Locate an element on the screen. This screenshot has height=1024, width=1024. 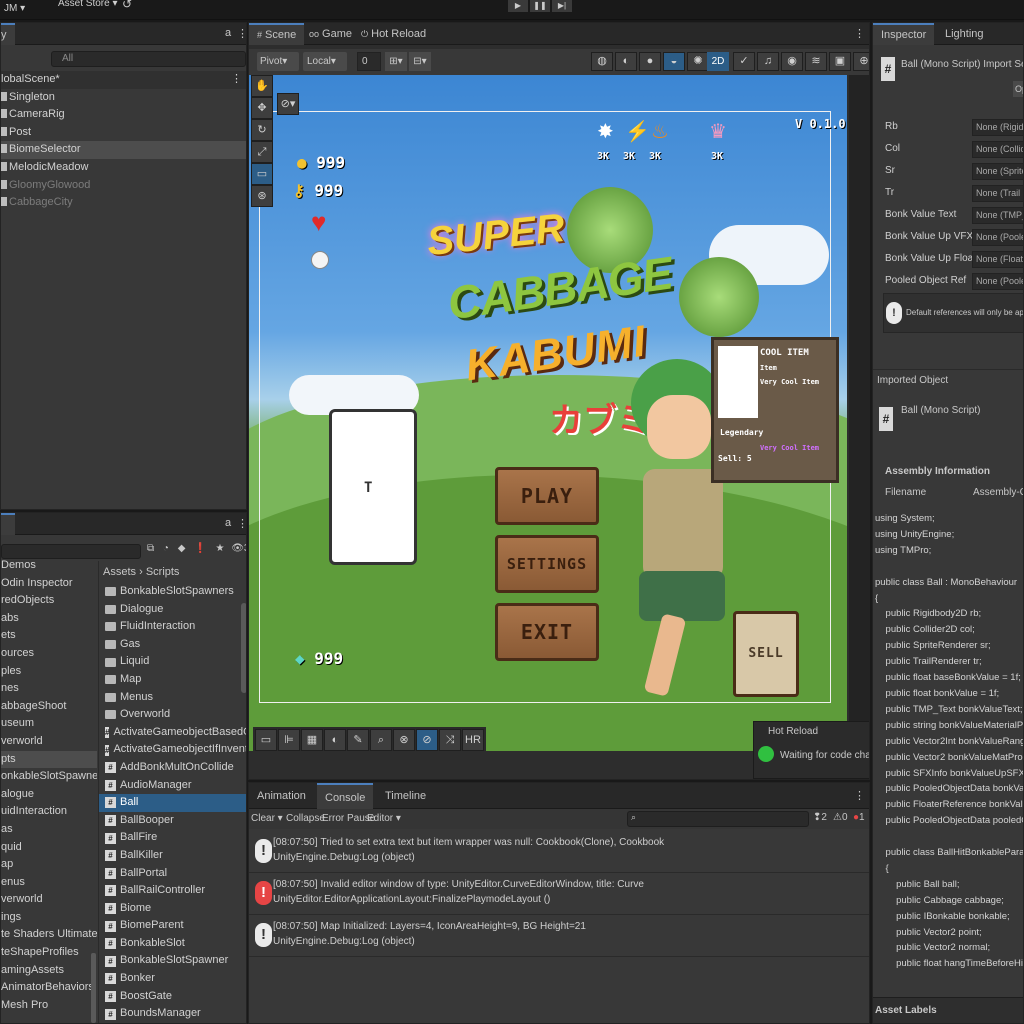
step-button: ▶| is located at coordinates (562, 6).